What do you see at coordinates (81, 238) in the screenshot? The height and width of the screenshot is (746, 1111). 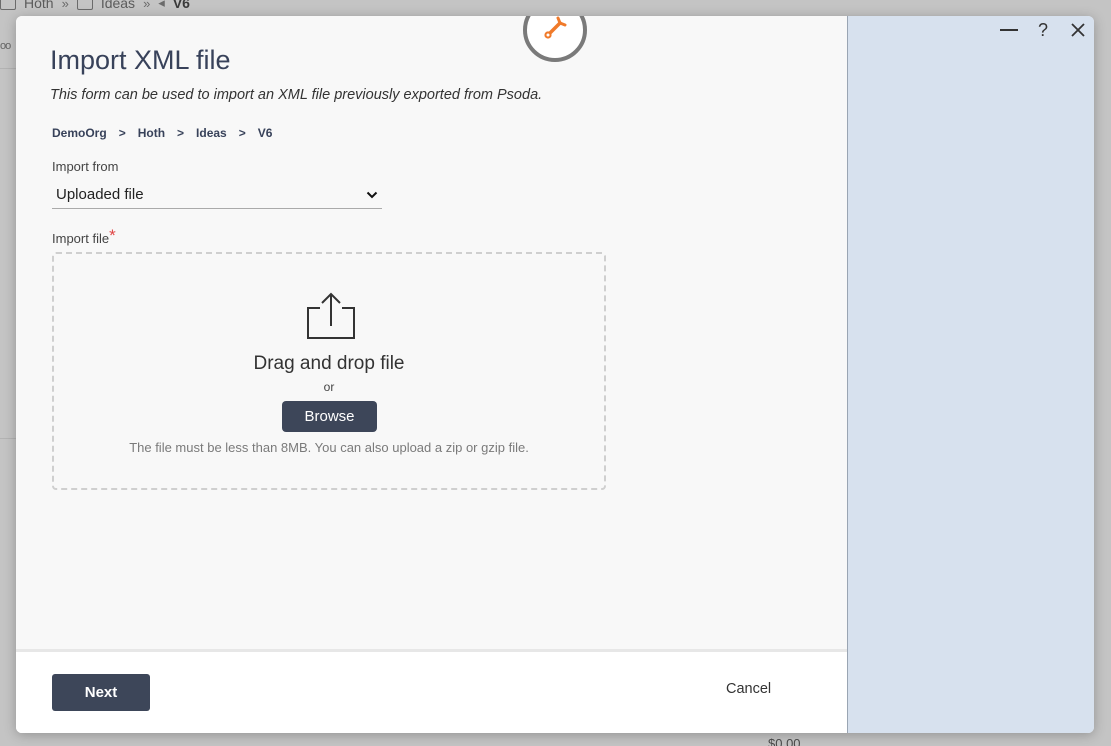 I see `import-file-label-text: Import file` at bounding box center [81, 238].